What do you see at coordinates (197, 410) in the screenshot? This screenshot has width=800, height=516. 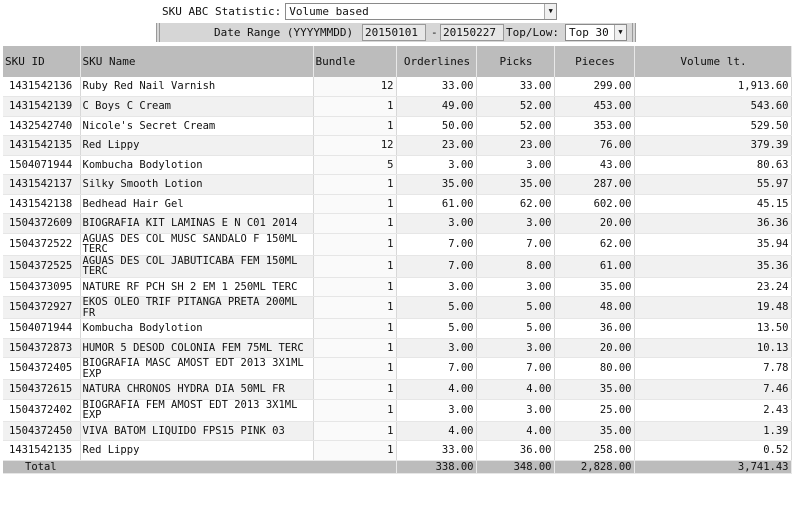 I see `cell-sku-name: BIOGRAFIA FEM AMOST EDT 2013 3X1ML EXP` at bounding box center [197, 410].